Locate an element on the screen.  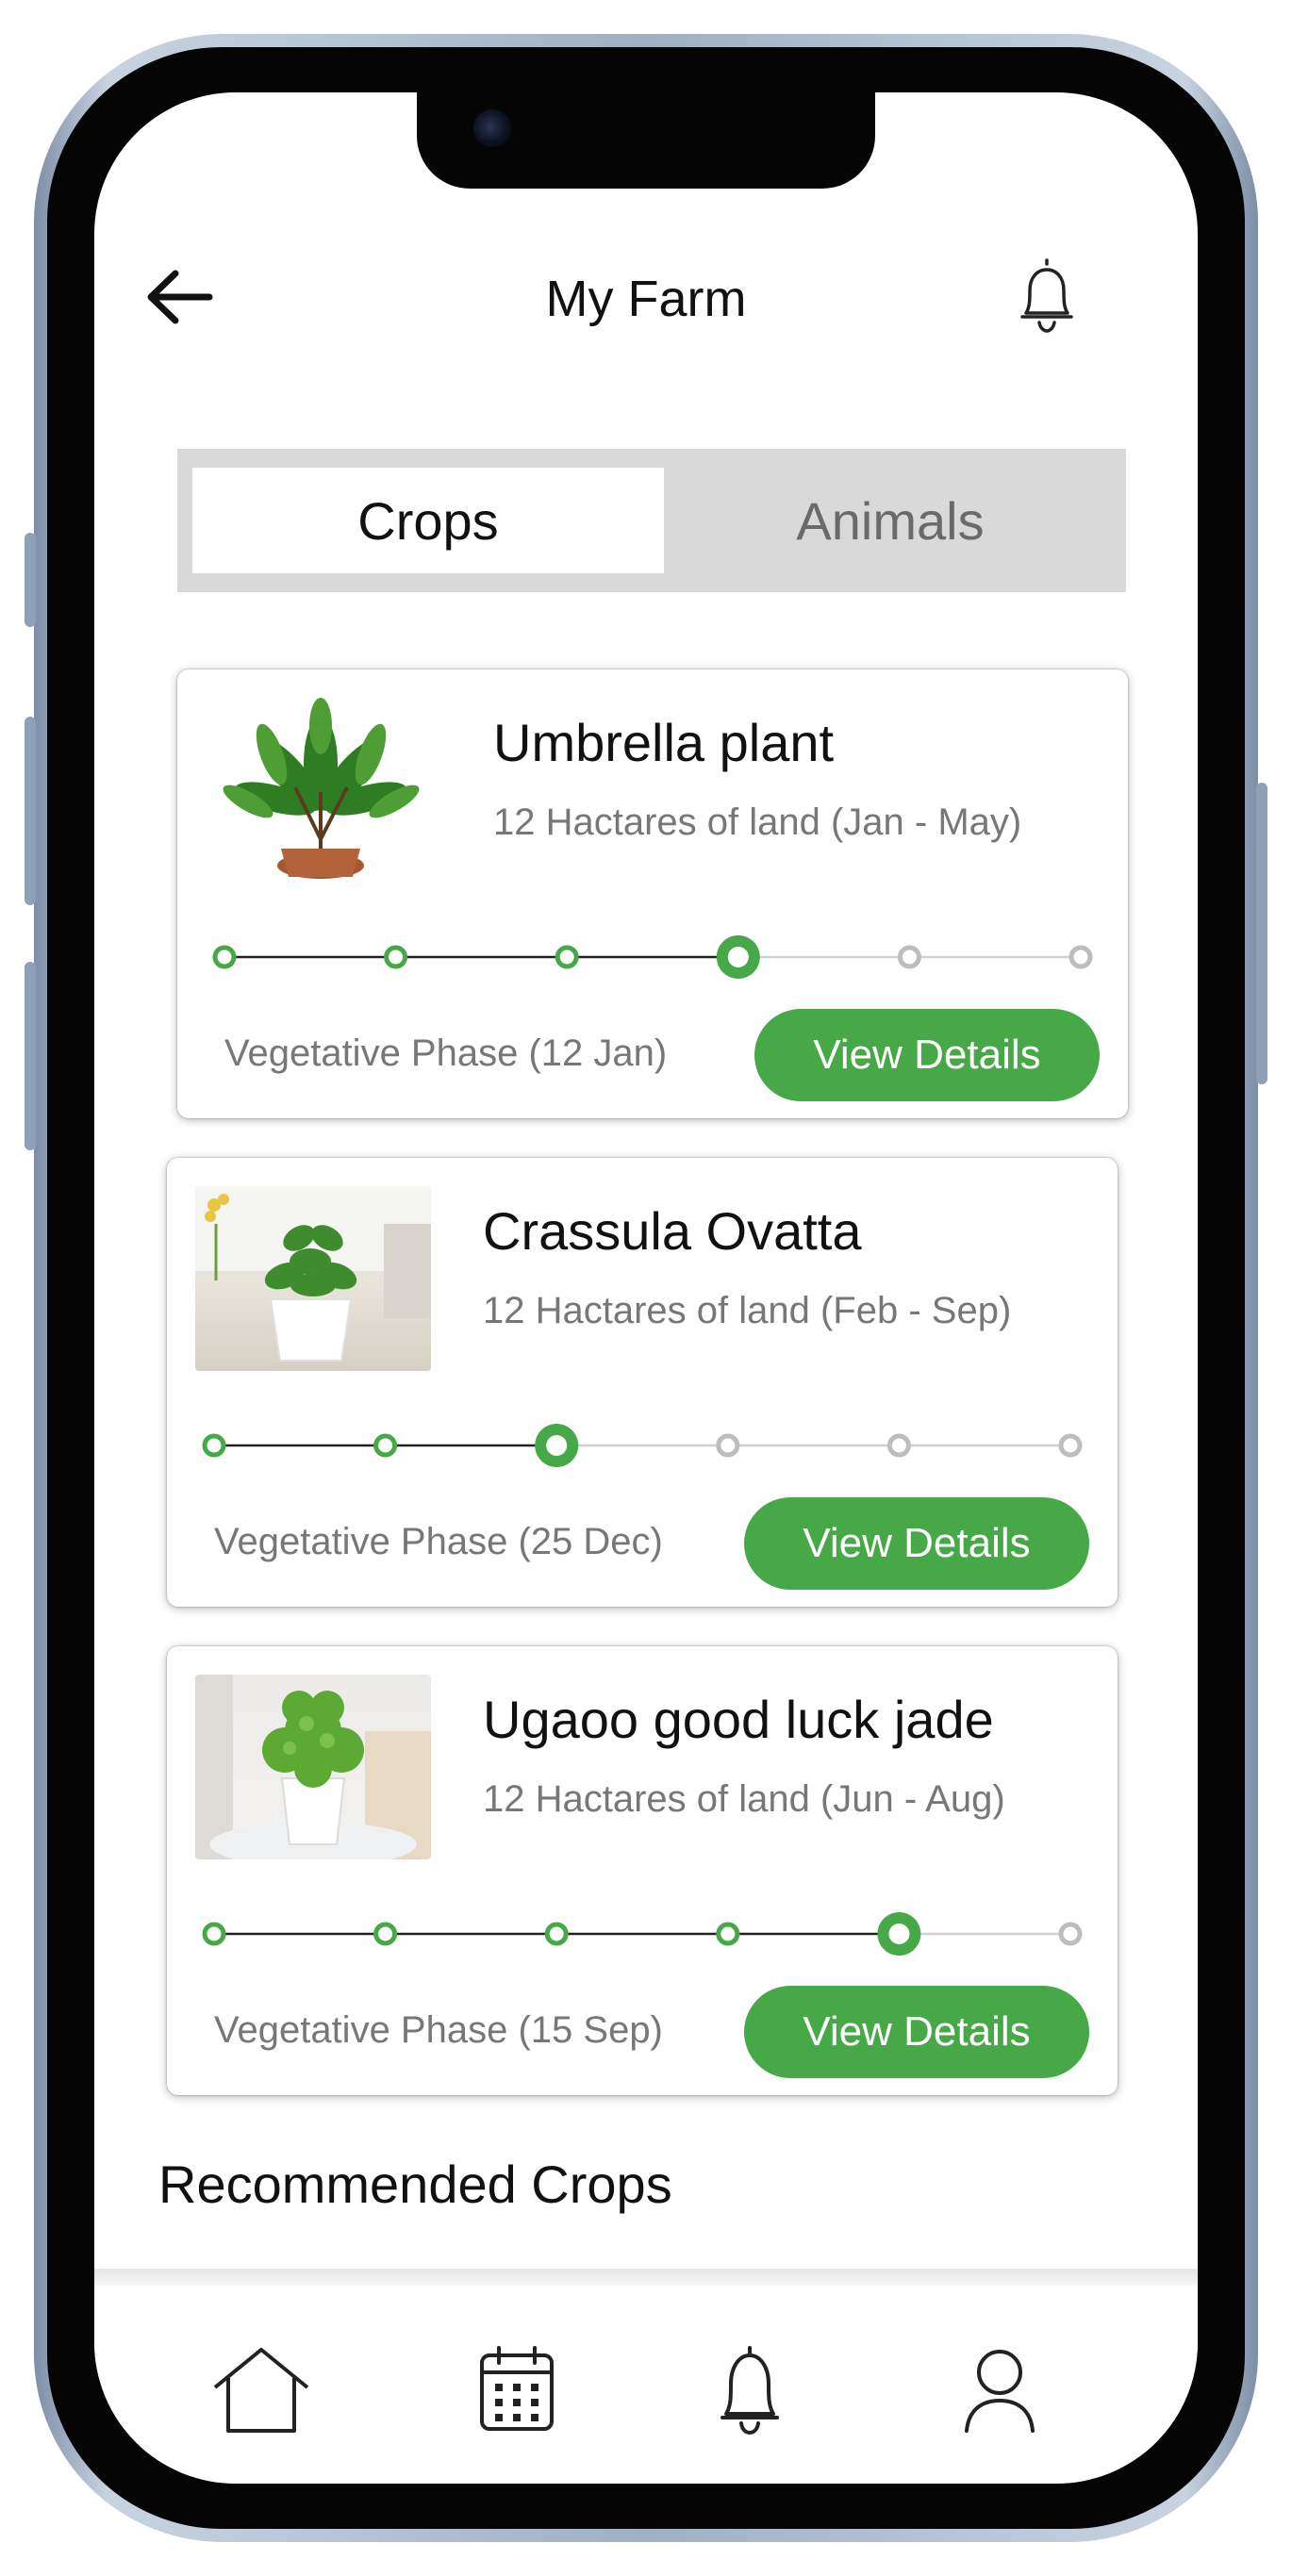
phase-label: Vegetative Phase (12 Jan) is located at coordinates (446, 1053).